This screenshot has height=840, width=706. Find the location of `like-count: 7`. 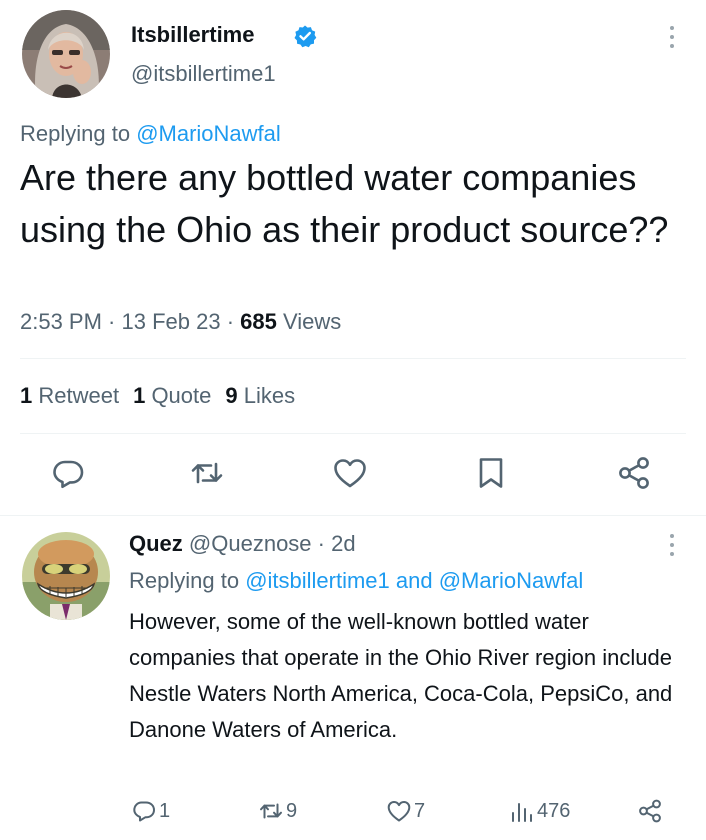

like-count: 7 is located at coordinates (420, 810).